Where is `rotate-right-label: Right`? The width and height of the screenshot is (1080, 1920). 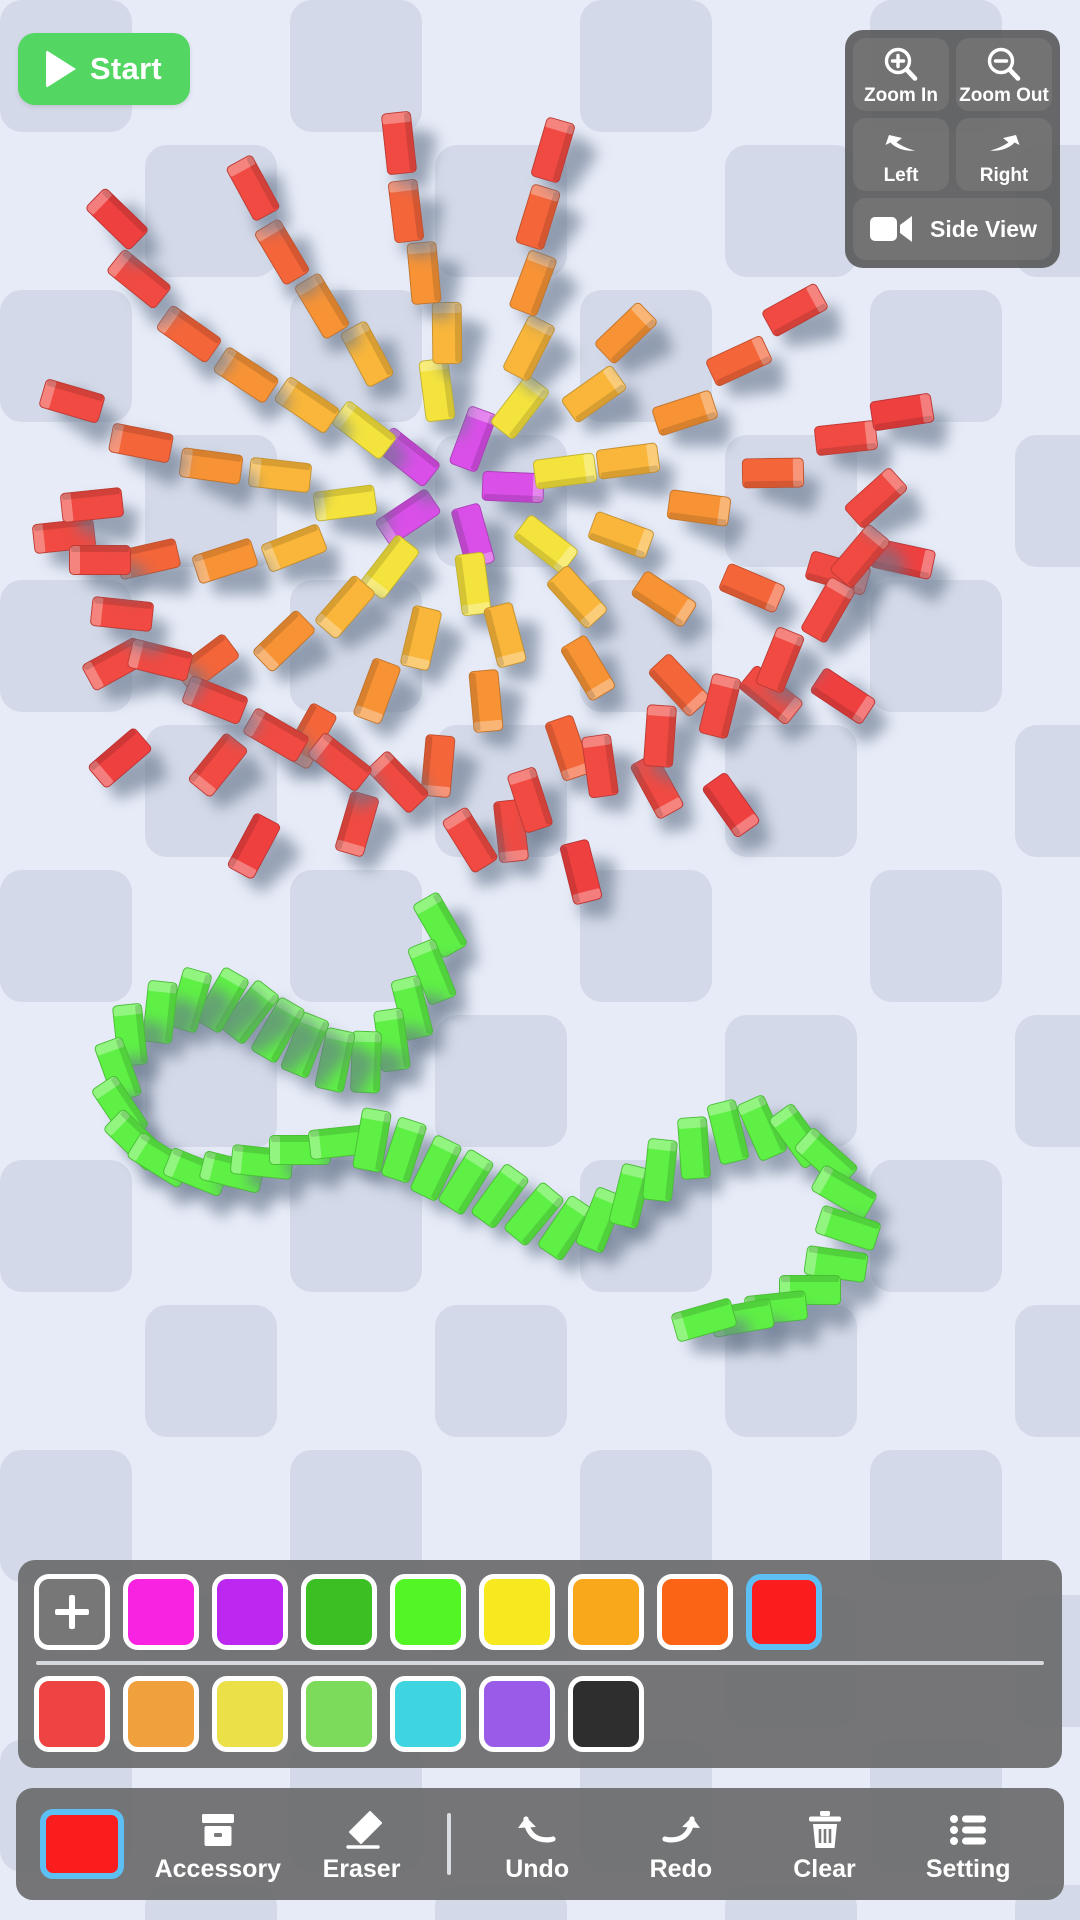 rotate-right-label: Right is located at coordinates (1004, 175).